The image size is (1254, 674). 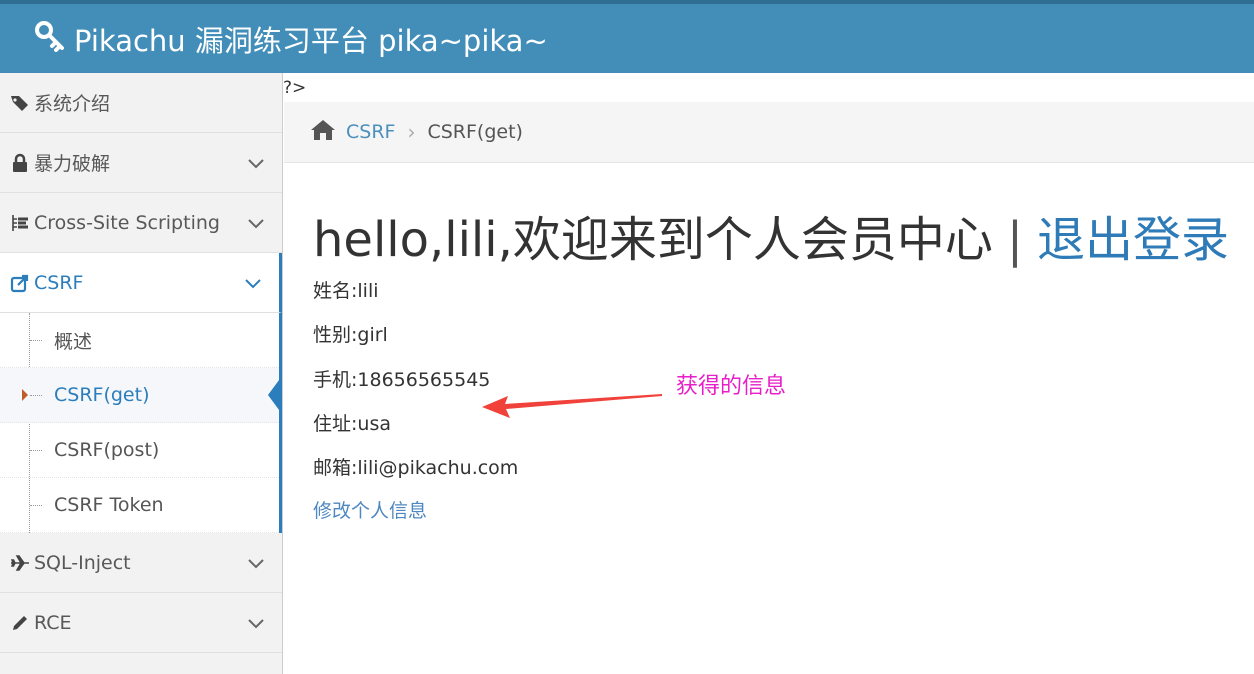 What do you see at coordinates (1133, 240) in the screenshot?
I see `logout-link: 退出登录` at bounding box center [1133, 240].